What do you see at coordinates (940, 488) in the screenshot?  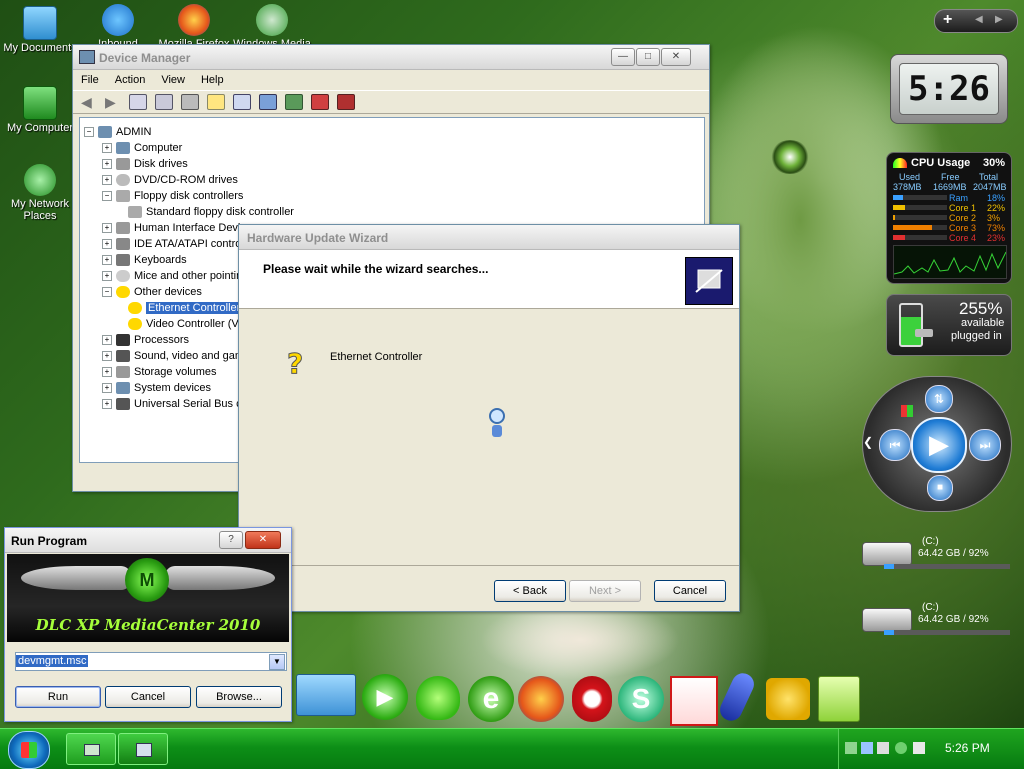 I see `stop-button: ■` at bounding box center [940, 488].